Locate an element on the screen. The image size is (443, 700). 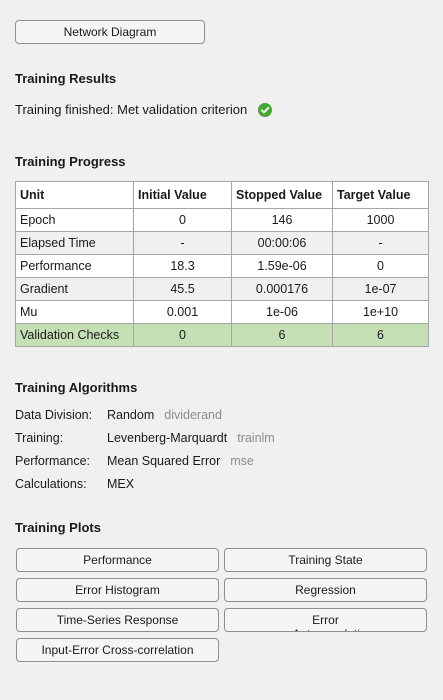
training-plots-heading: Training Plots is located at coordinates (58, 527).